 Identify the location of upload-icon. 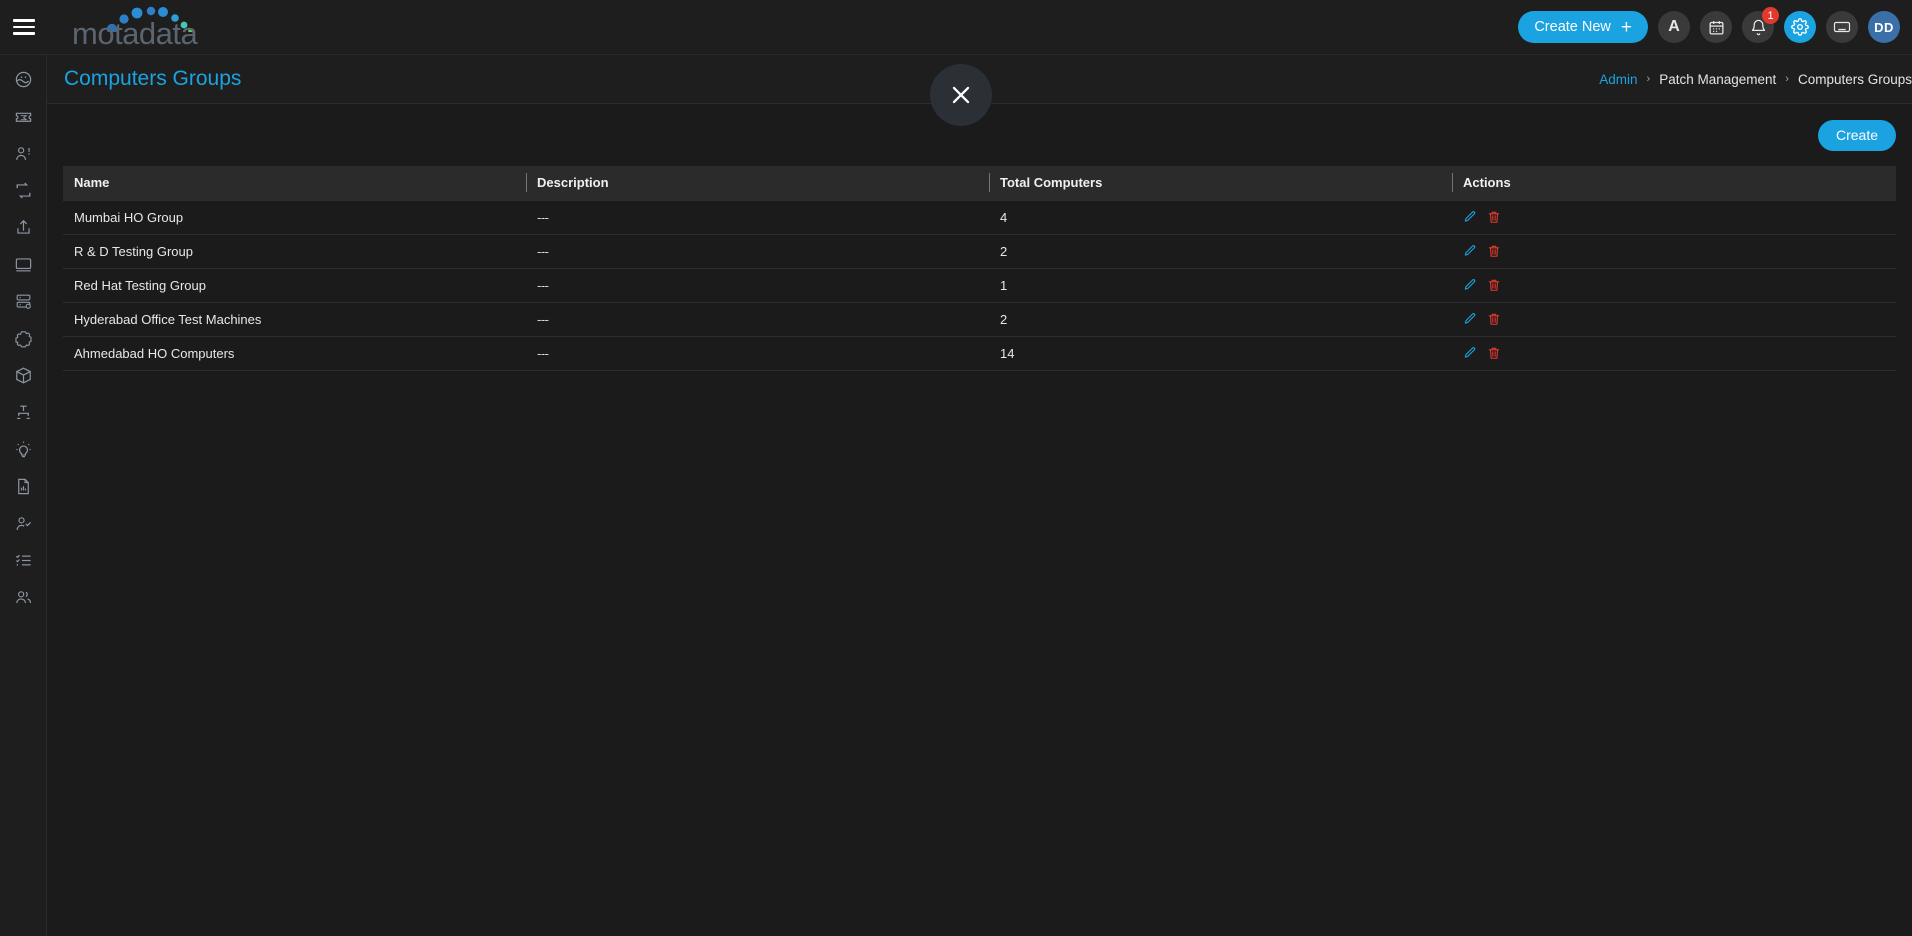
(23, 226).